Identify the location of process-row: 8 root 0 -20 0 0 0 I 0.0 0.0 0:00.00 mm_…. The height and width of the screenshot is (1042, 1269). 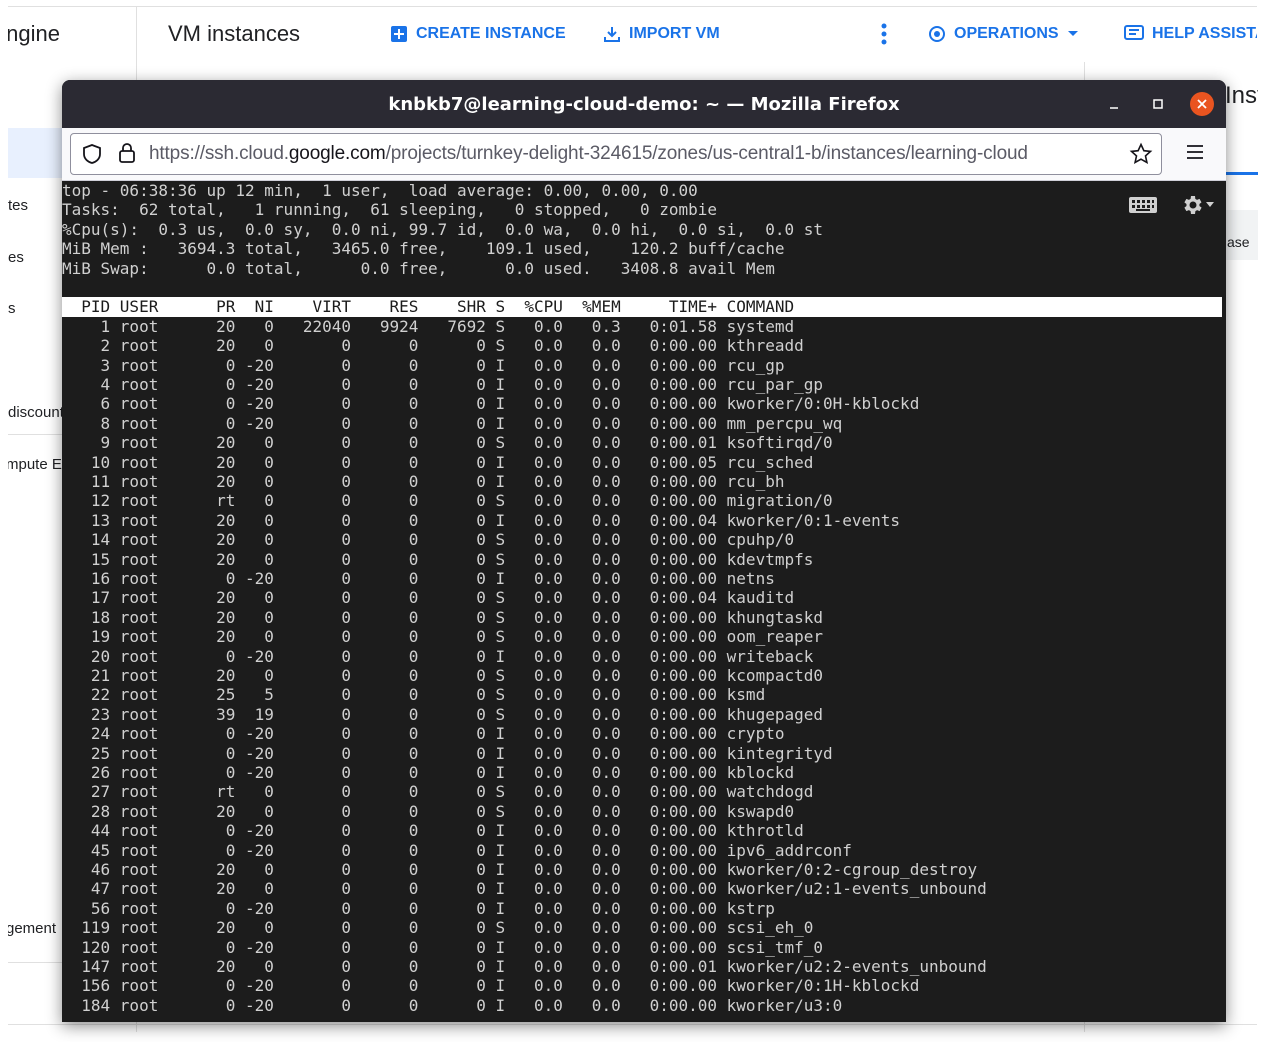
(452, 423).